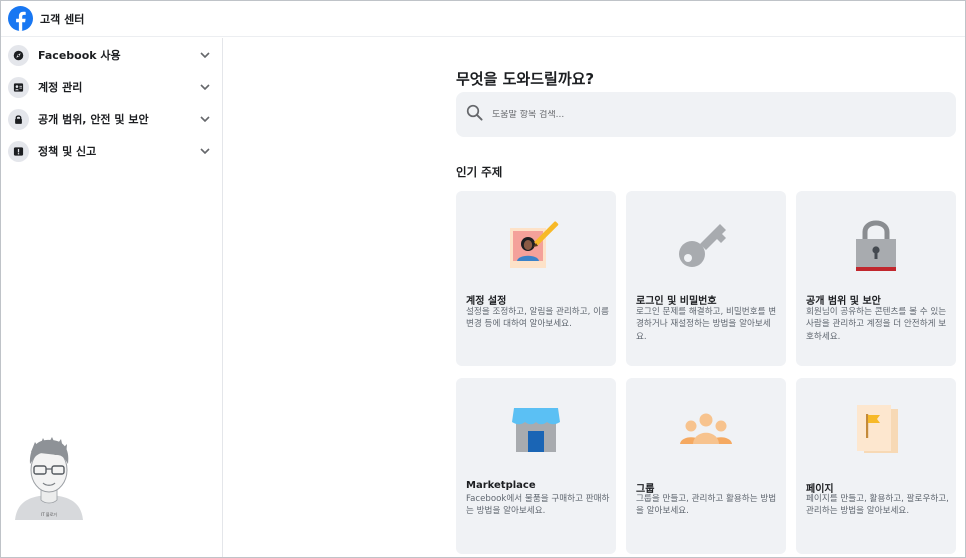  Describe the element at coordinates (111, 151) in the screenshot. I see `sidebar-item-policies-reporting: 정책 및 신고` at that location.